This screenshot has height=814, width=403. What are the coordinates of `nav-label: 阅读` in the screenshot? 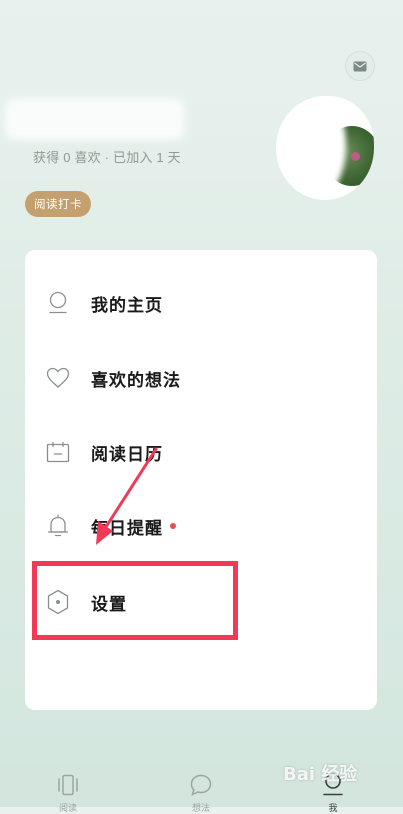 It's located at (67, 808).